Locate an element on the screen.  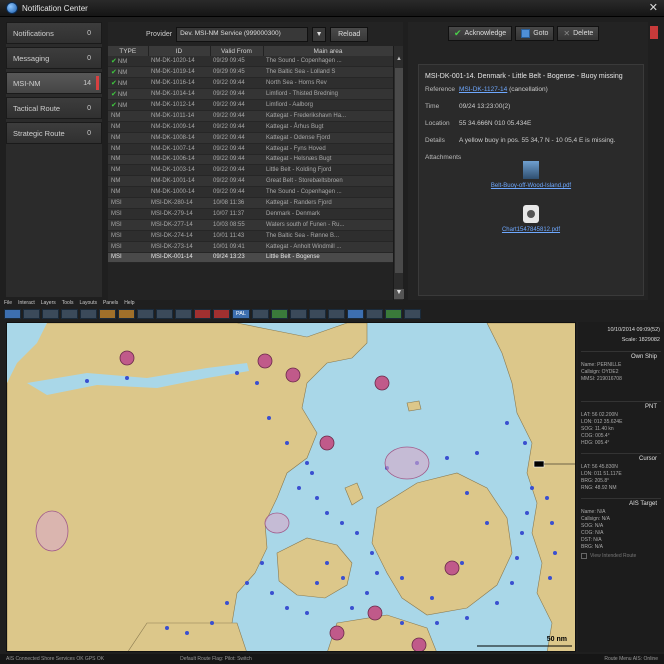
land-germany is located at coordinates (187, 636).